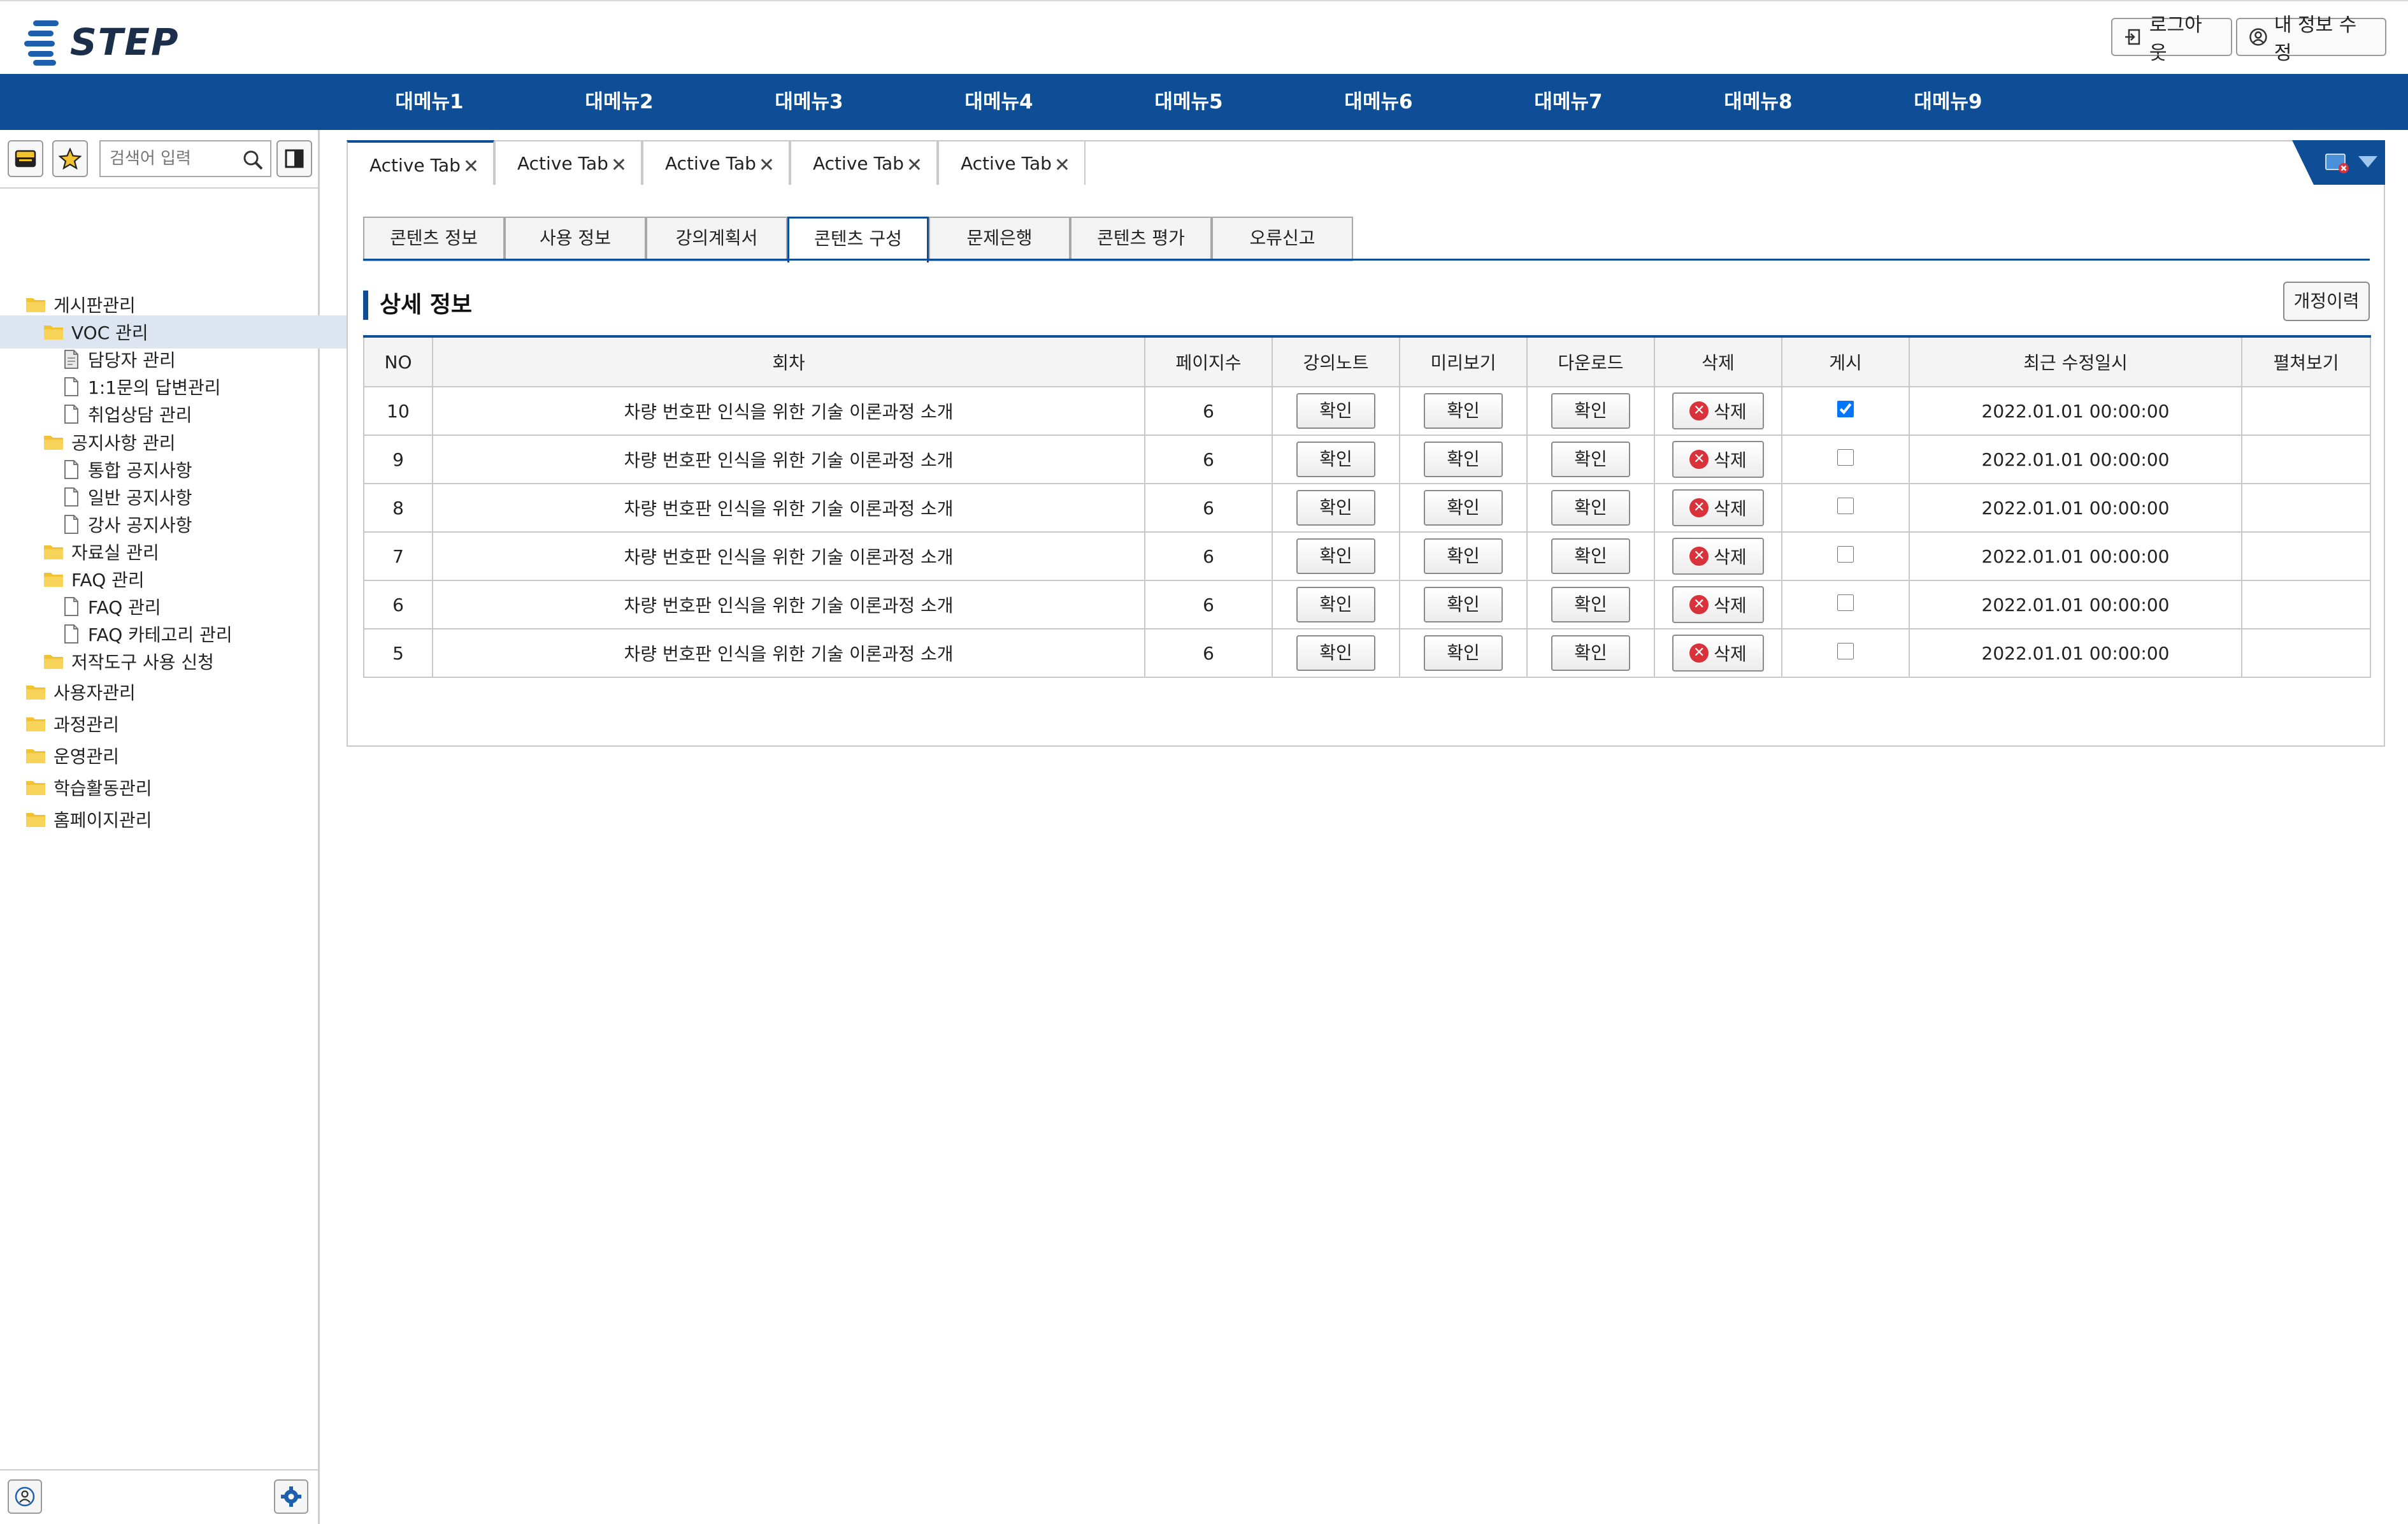 This screenshot has width=2408, height=1524. I want to click on tree-folder: 사용자관리, so click(171, 691).